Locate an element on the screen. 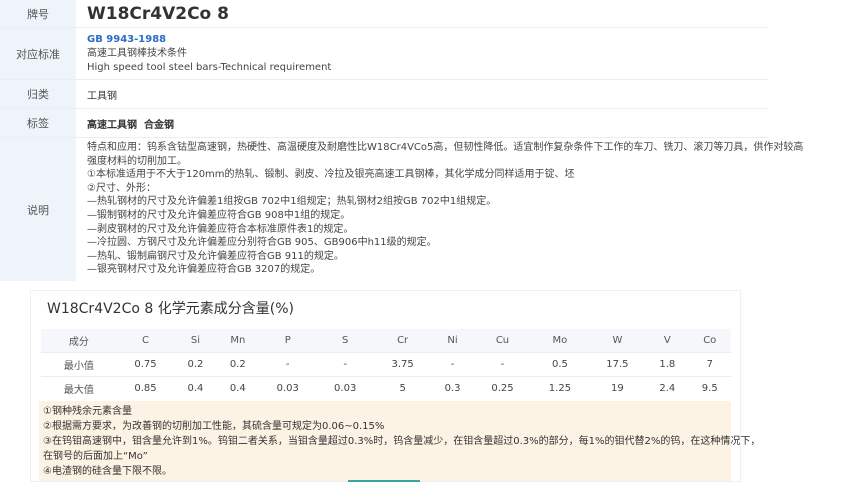  tags-value: 高速工具钢 合金钢 is located at coordinates (422, 123).